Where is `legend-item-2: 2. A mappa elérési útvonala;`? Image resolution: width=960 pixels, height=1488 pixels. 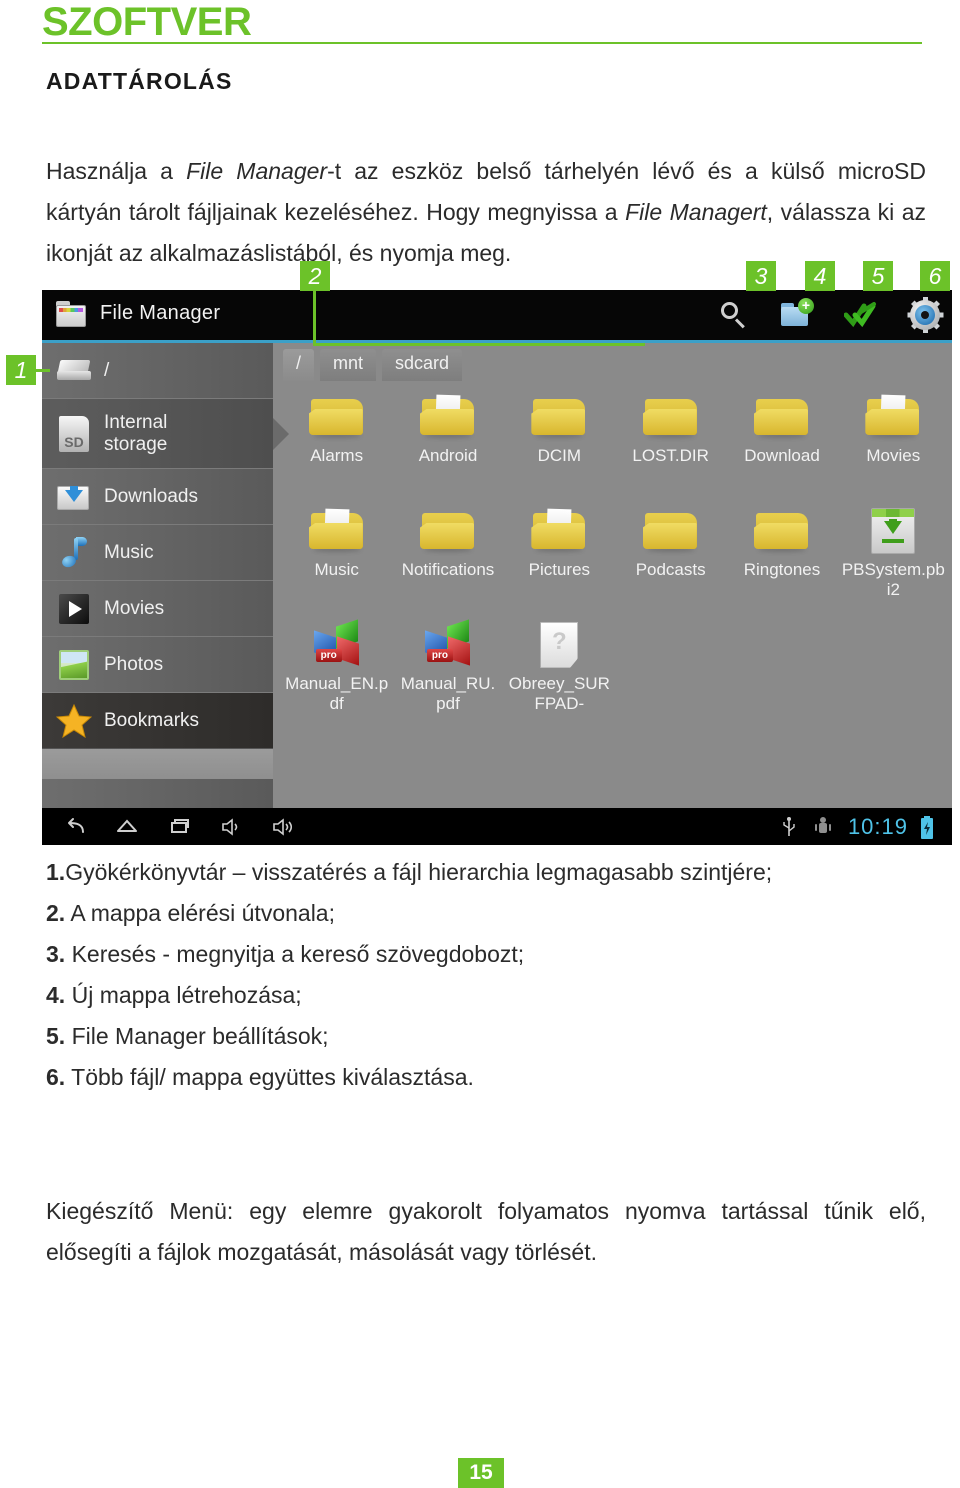
legend-item-2: 2. A mappa elérési útvonala; is located at coordinates (486, 913).